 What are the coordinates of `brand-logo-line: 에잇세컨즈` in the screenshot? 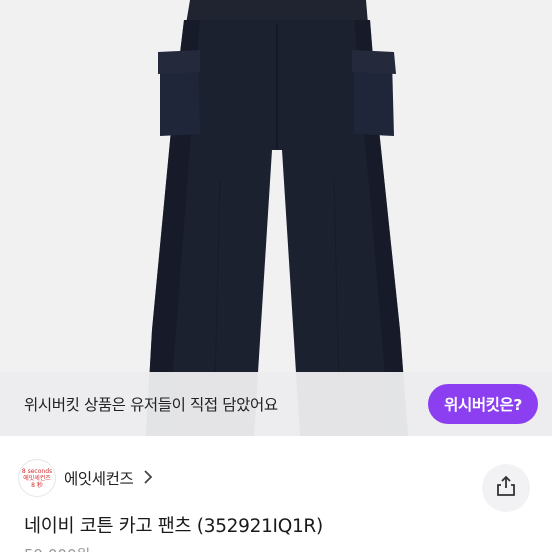 It's located at (37, 478).